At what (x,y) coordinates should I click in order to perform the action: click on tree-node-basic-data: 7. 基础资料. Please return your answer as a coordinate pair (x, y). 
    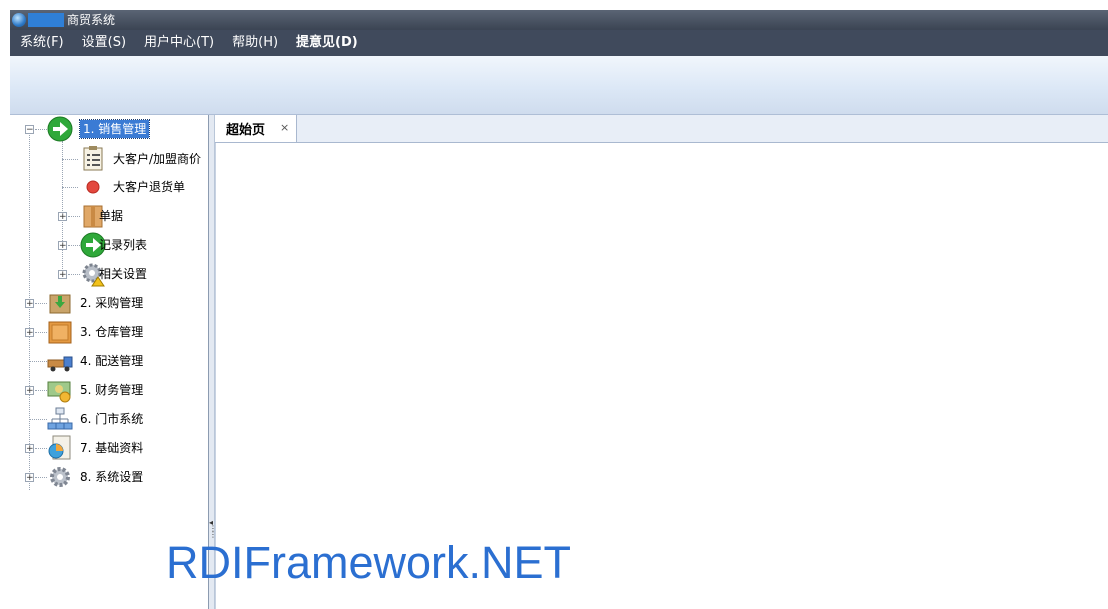
    Looking at the image, I should click on (111, 448).